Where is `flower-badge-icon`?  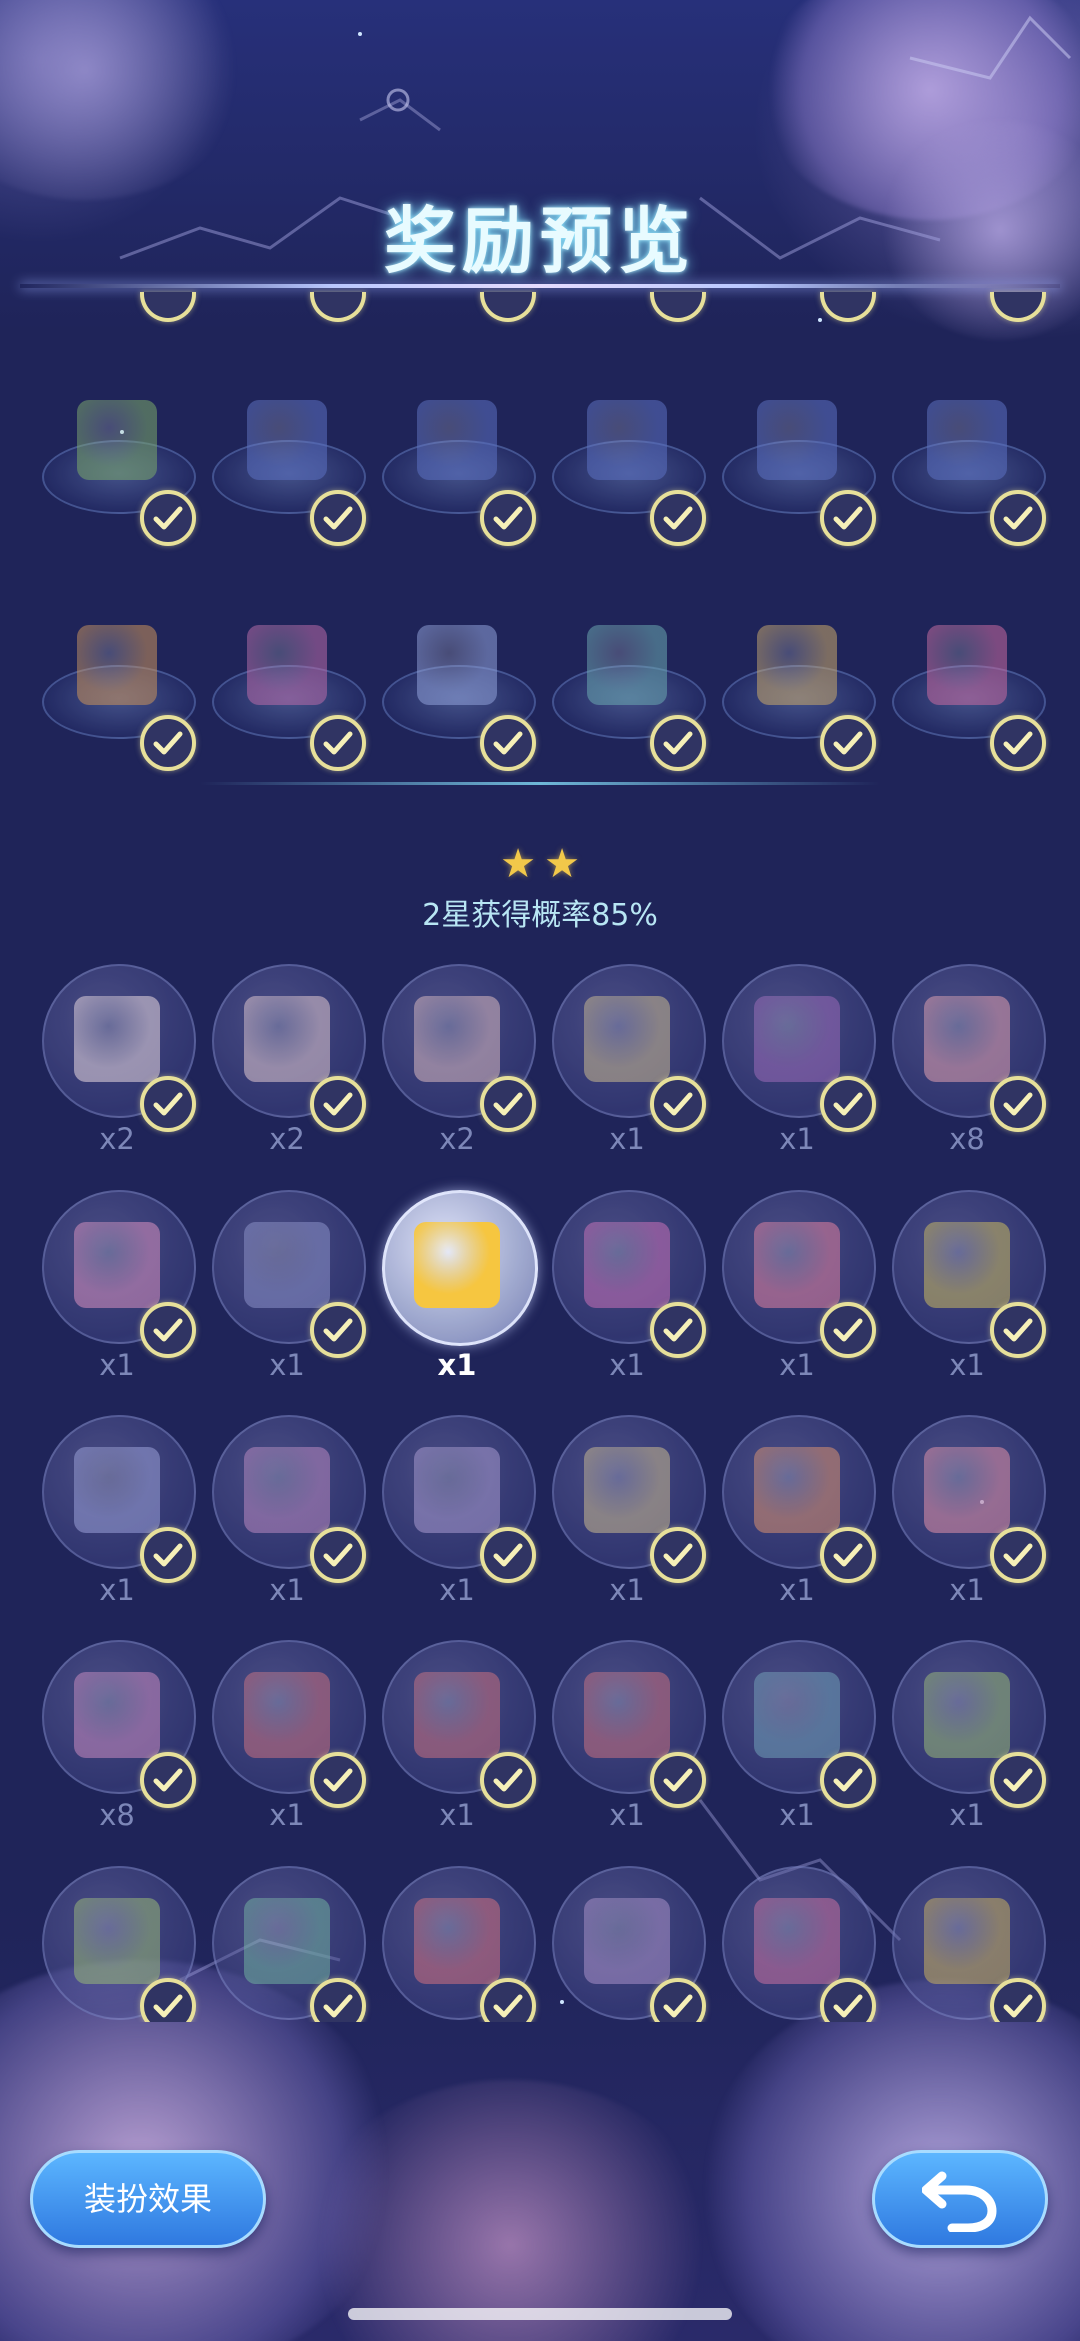
flower-badge-icon is located at coordinates (797, 1039).